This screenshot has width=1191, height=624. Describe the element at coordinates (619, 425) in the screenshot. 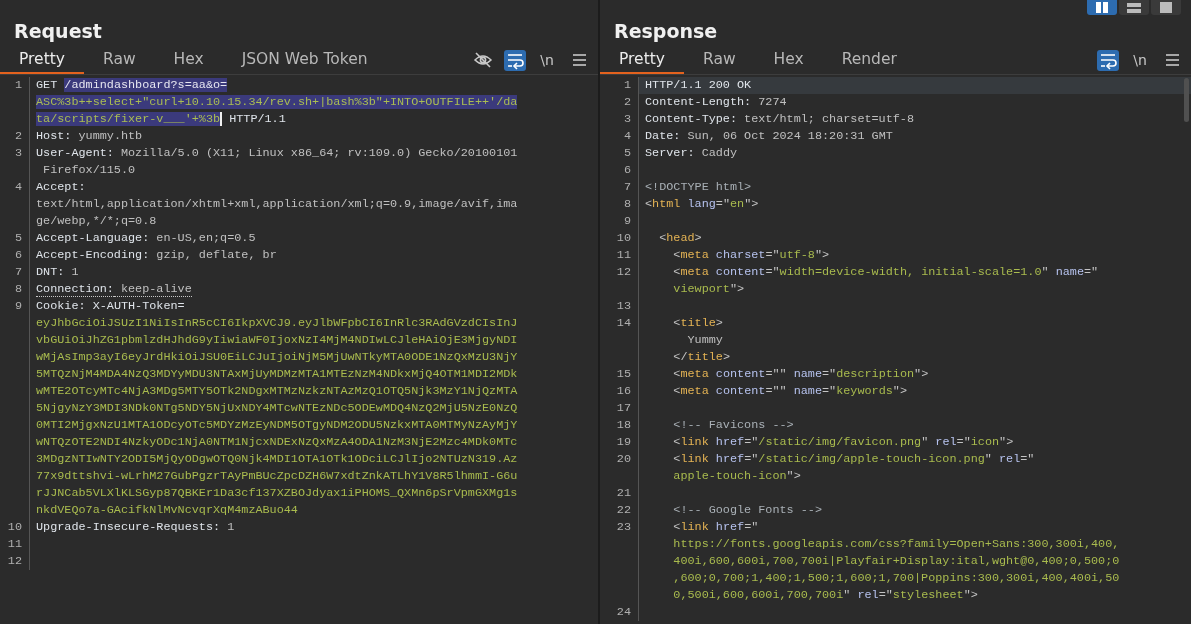

I see `line-number: 18` at that location.